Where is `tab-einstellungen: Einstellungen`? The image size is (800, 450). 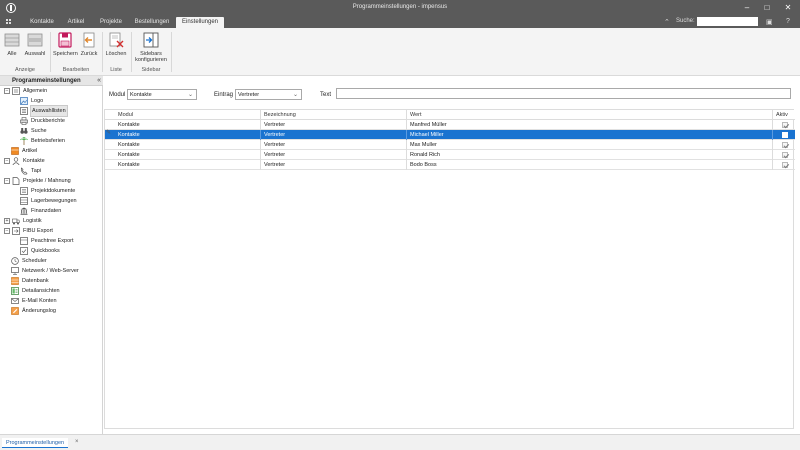 tab-einstellungen: Einstellungen is located at coordinates (200, 22).